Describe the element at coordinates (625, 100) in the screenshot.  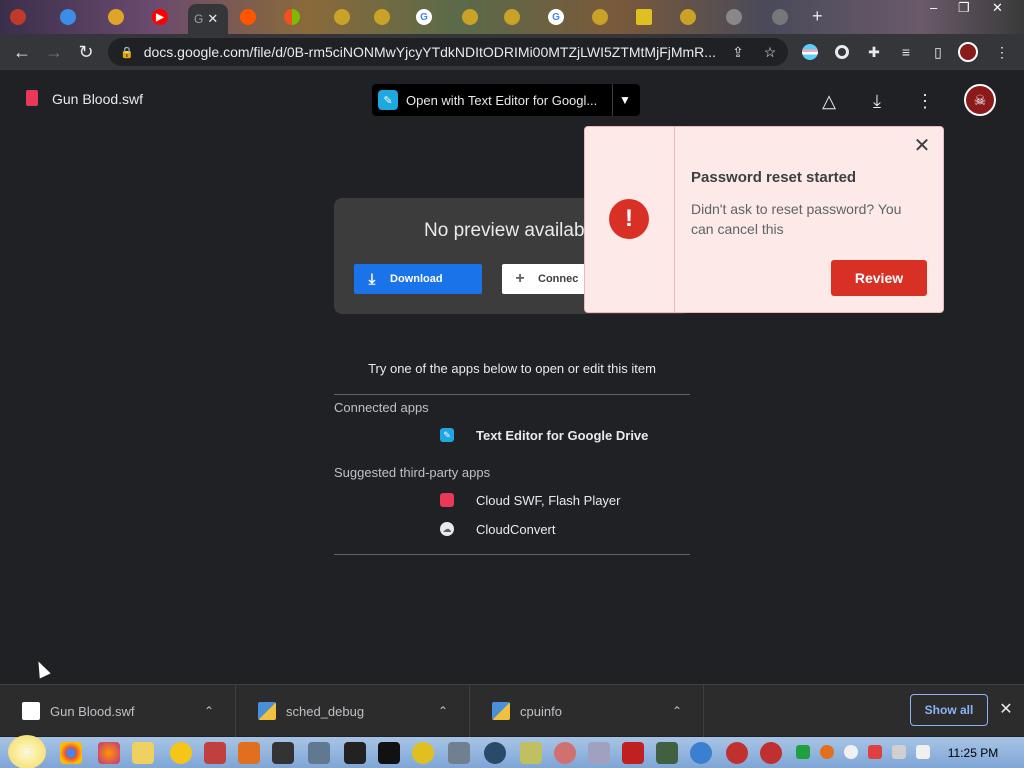
I see `chevron-down-icon: ▼` at that location.